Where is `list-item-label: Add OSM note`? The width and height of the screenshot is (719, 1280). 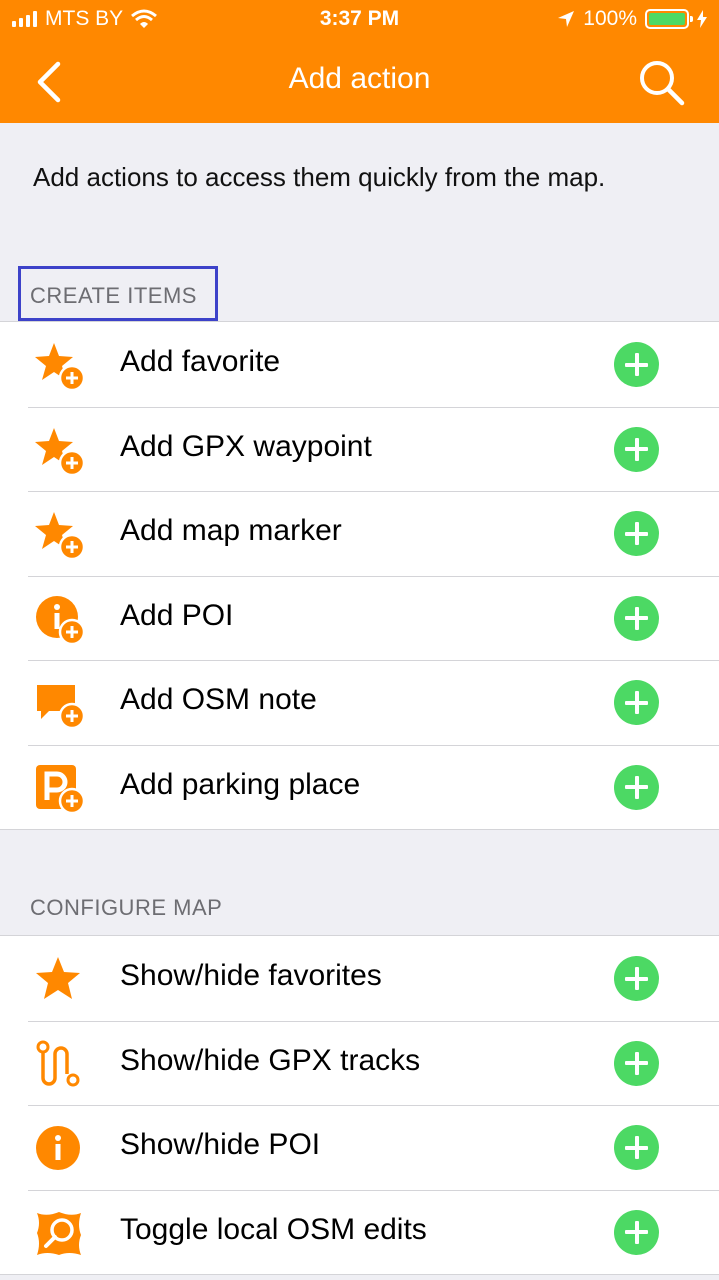 list-item-label: Add OSM note is located at coordinates (218, 699).